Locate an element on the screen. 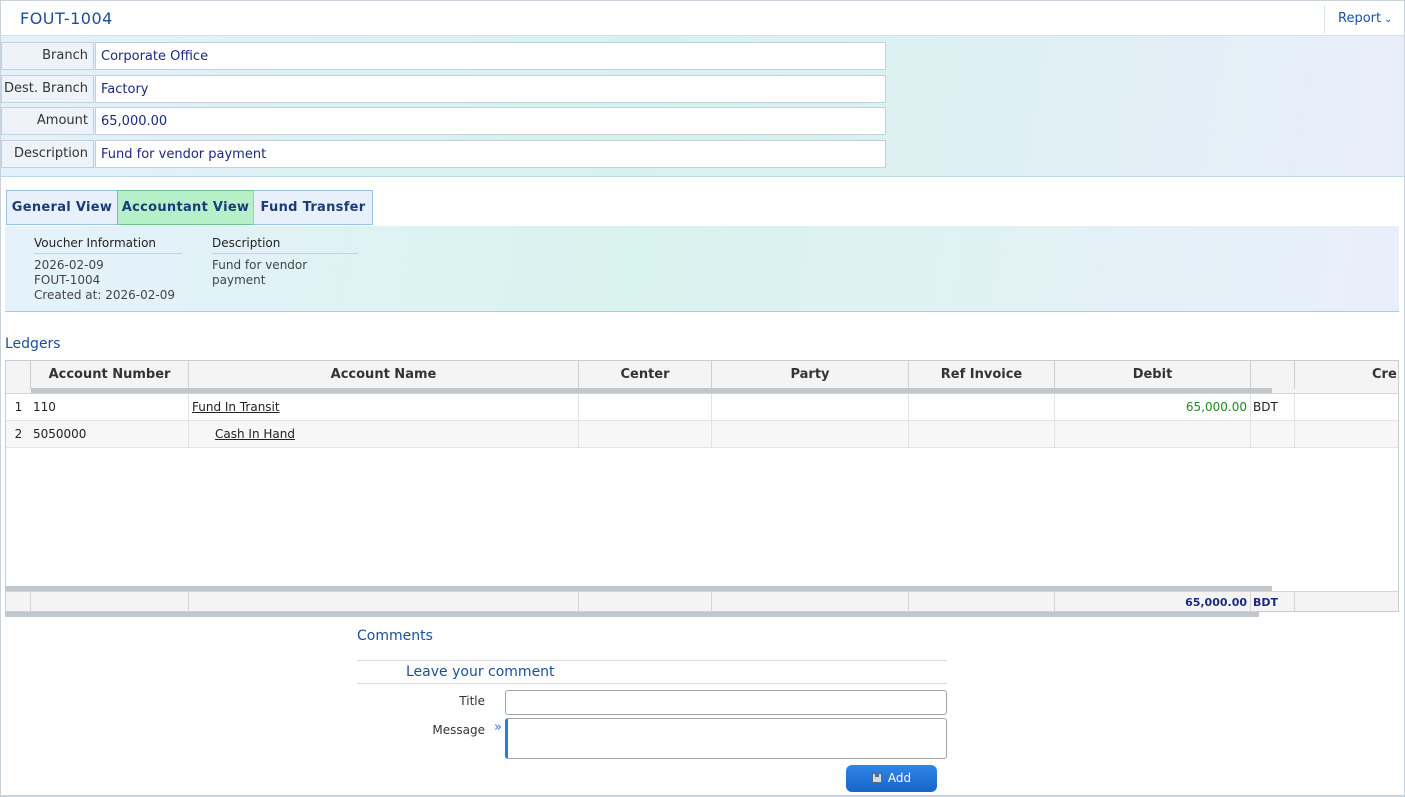  message-label: Message is located at coordinates (458, 730).